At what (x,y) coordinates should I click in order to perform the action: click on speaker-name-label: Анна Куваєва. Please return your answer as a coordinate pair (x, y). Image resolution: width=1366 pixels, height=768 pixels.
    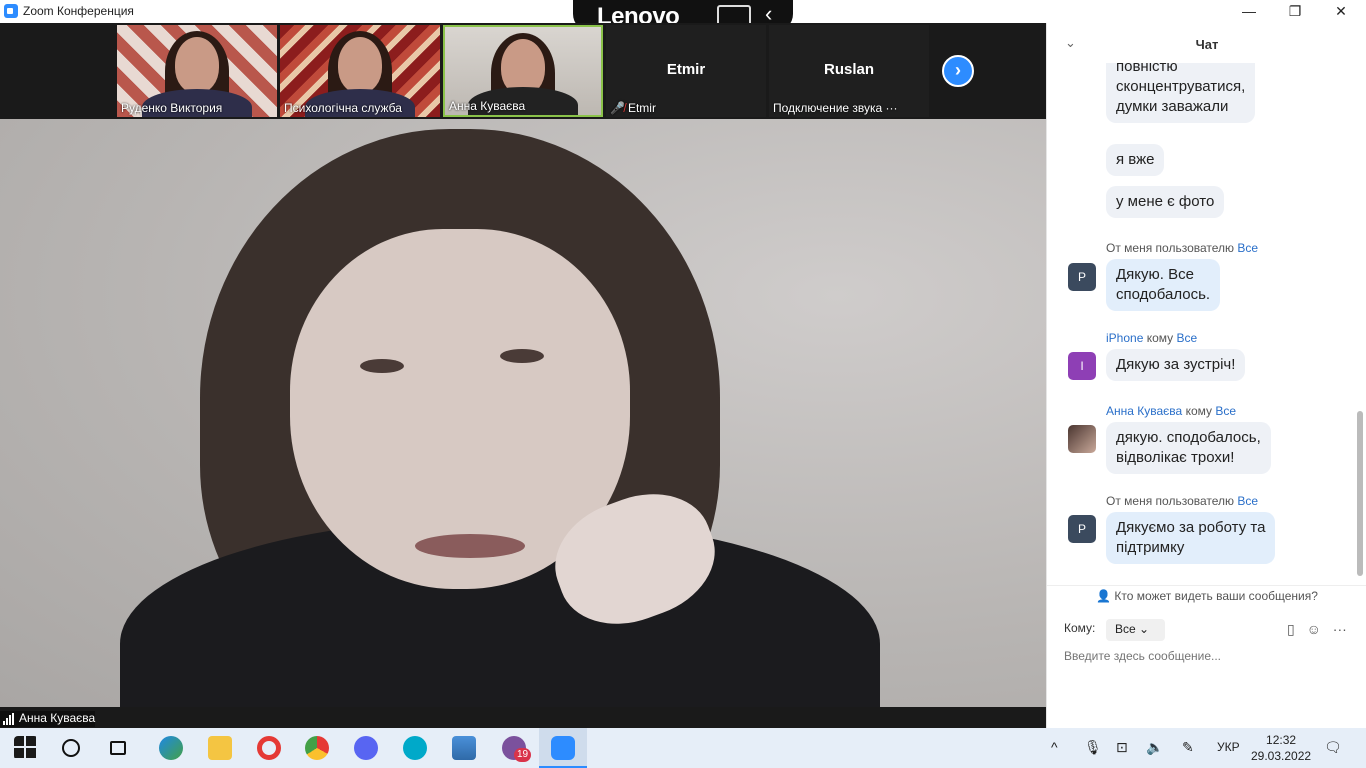
    Looking at the image, I should click on (48, 719).